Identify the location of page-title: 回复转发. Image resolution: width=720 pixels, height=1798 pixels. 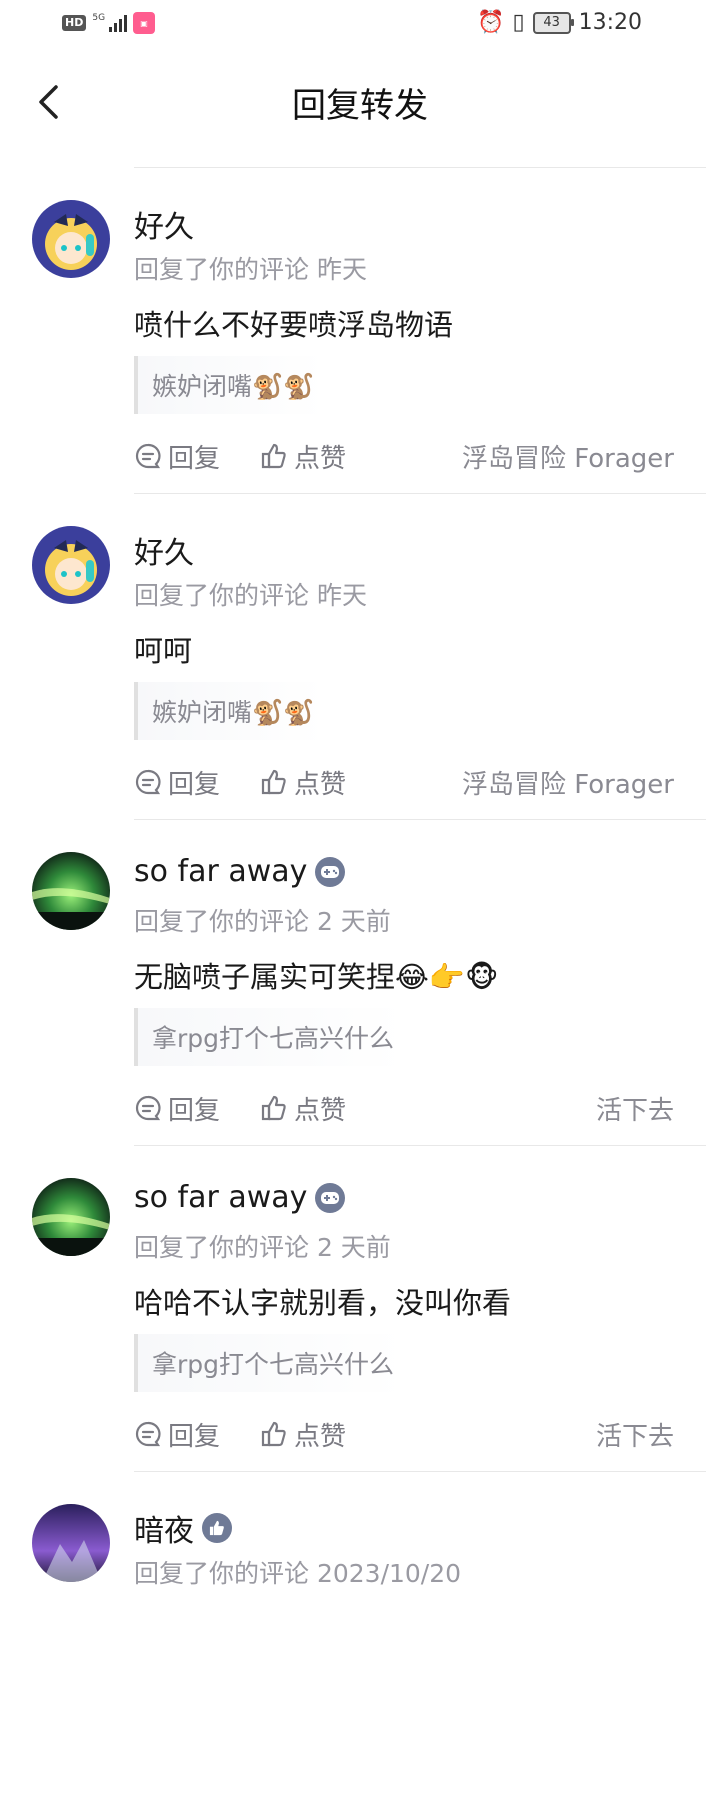
(360, 106).